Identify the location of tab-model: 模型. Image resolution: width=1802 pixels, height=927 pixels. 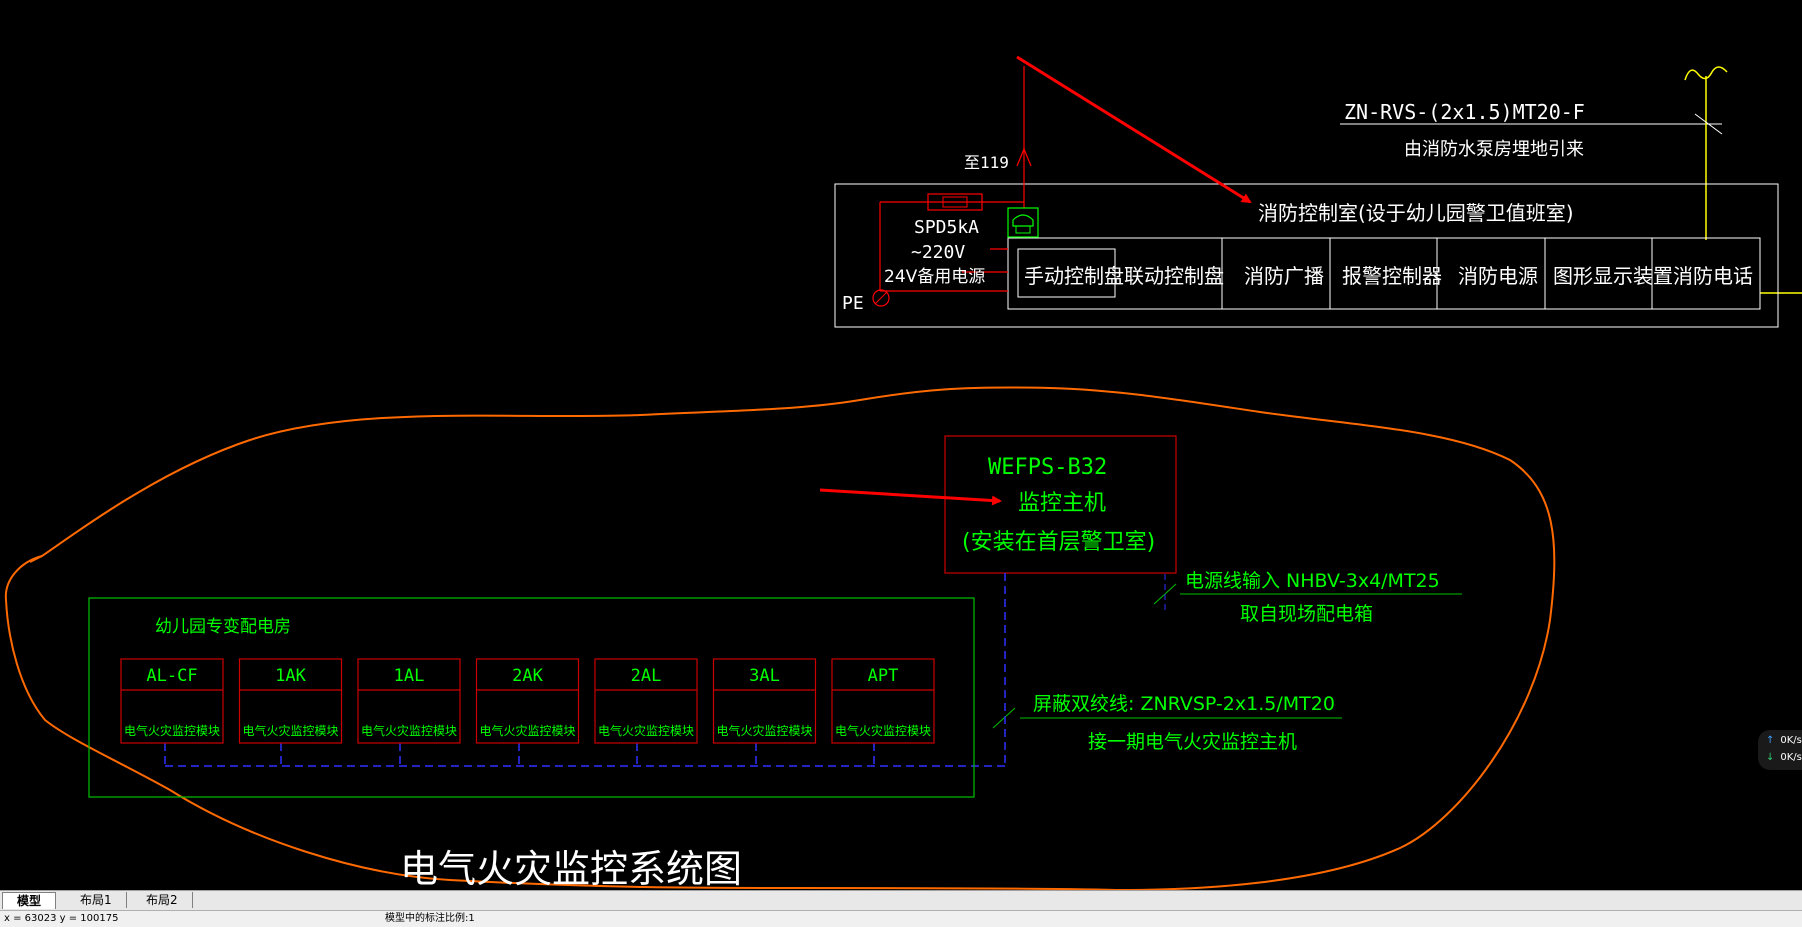
(29, 900).